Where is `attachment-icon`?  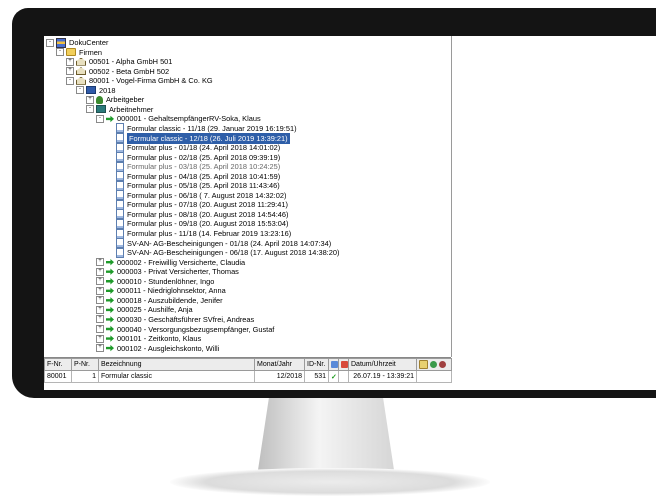 attachment-icon is located at coordinates (344, 364).